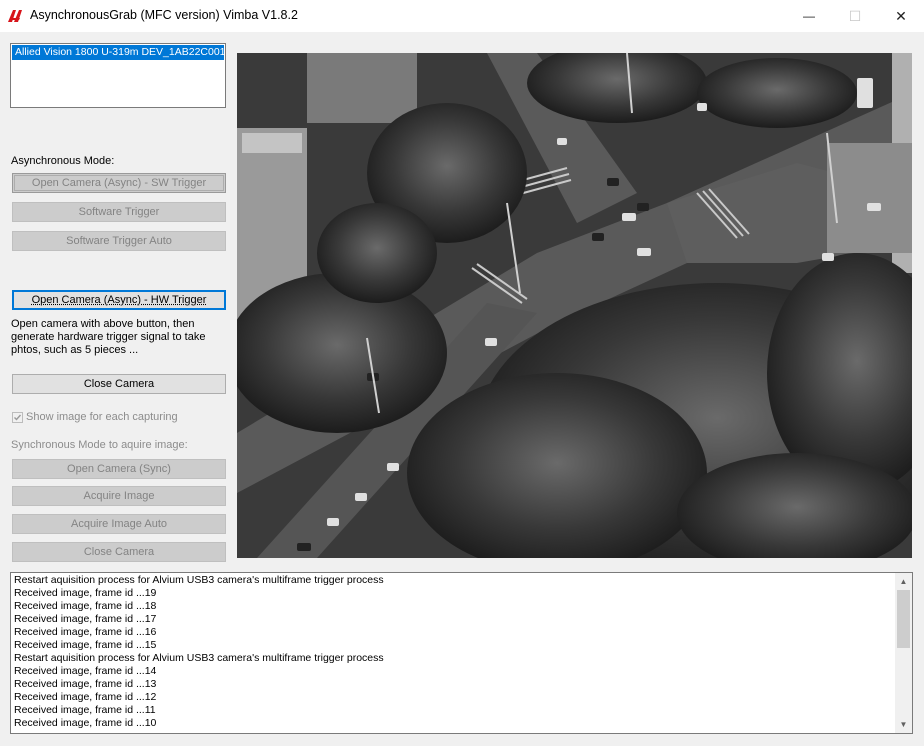  Describe the element at coordinates (119, 469) in the screenshot. I see `open-camera-sync-button: Open Camera (Sync)` at that location.